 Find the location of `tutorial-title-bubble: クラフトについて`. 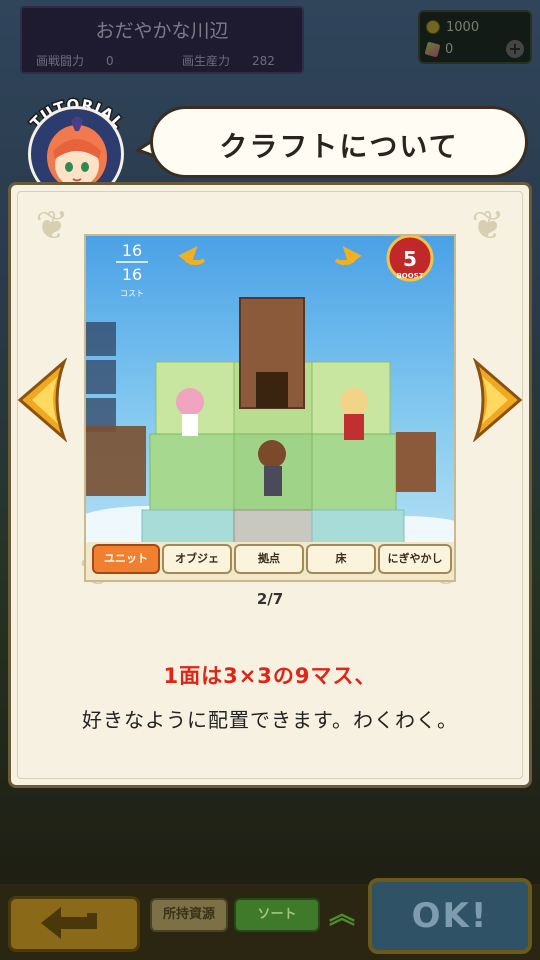

tutorial-title-bubble: クラフトについて is located at coordinates (339, 142).